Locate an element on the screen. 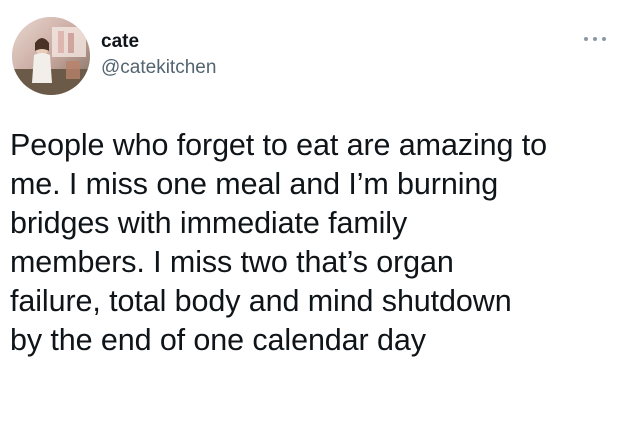 The height and width of the screenshot is (434, 620). avatar-image is located at coordinates (51, 56).